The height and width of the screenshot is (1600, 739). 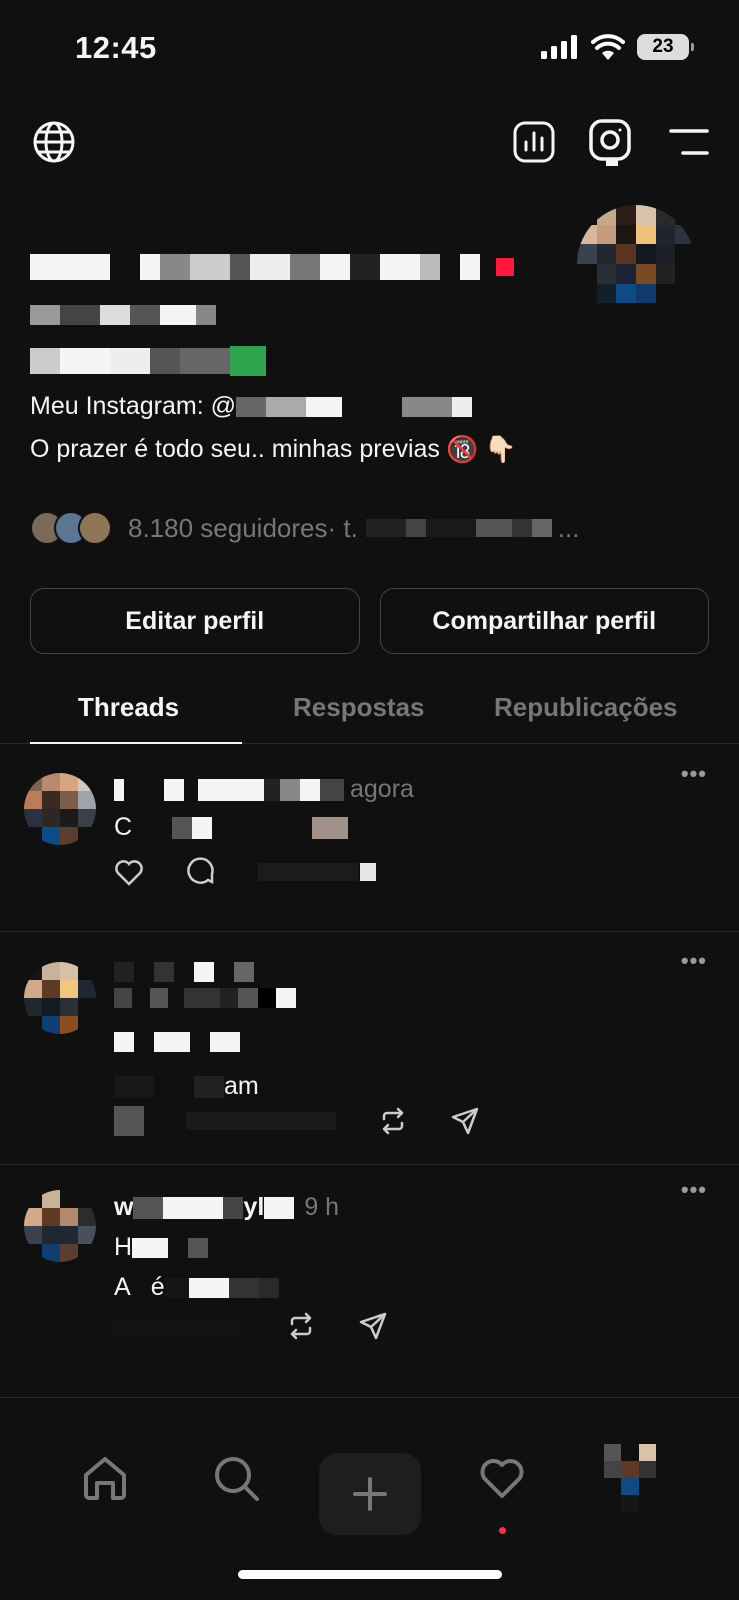 What do you see at coordinates (235, 449) in the screenshot?
I see `bio-text: O prazer é todo seu.. minhas previas` at bounding box center [235, 449].